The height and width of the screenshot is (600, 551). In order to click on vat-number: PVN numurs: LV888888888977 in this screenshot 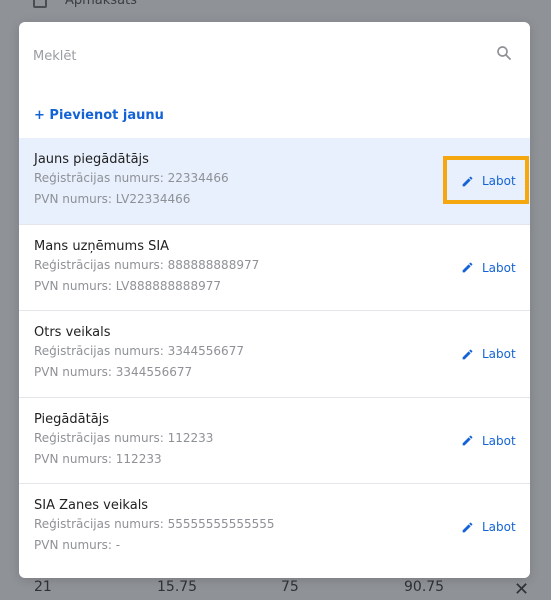, I will do `click(127, 285)`.